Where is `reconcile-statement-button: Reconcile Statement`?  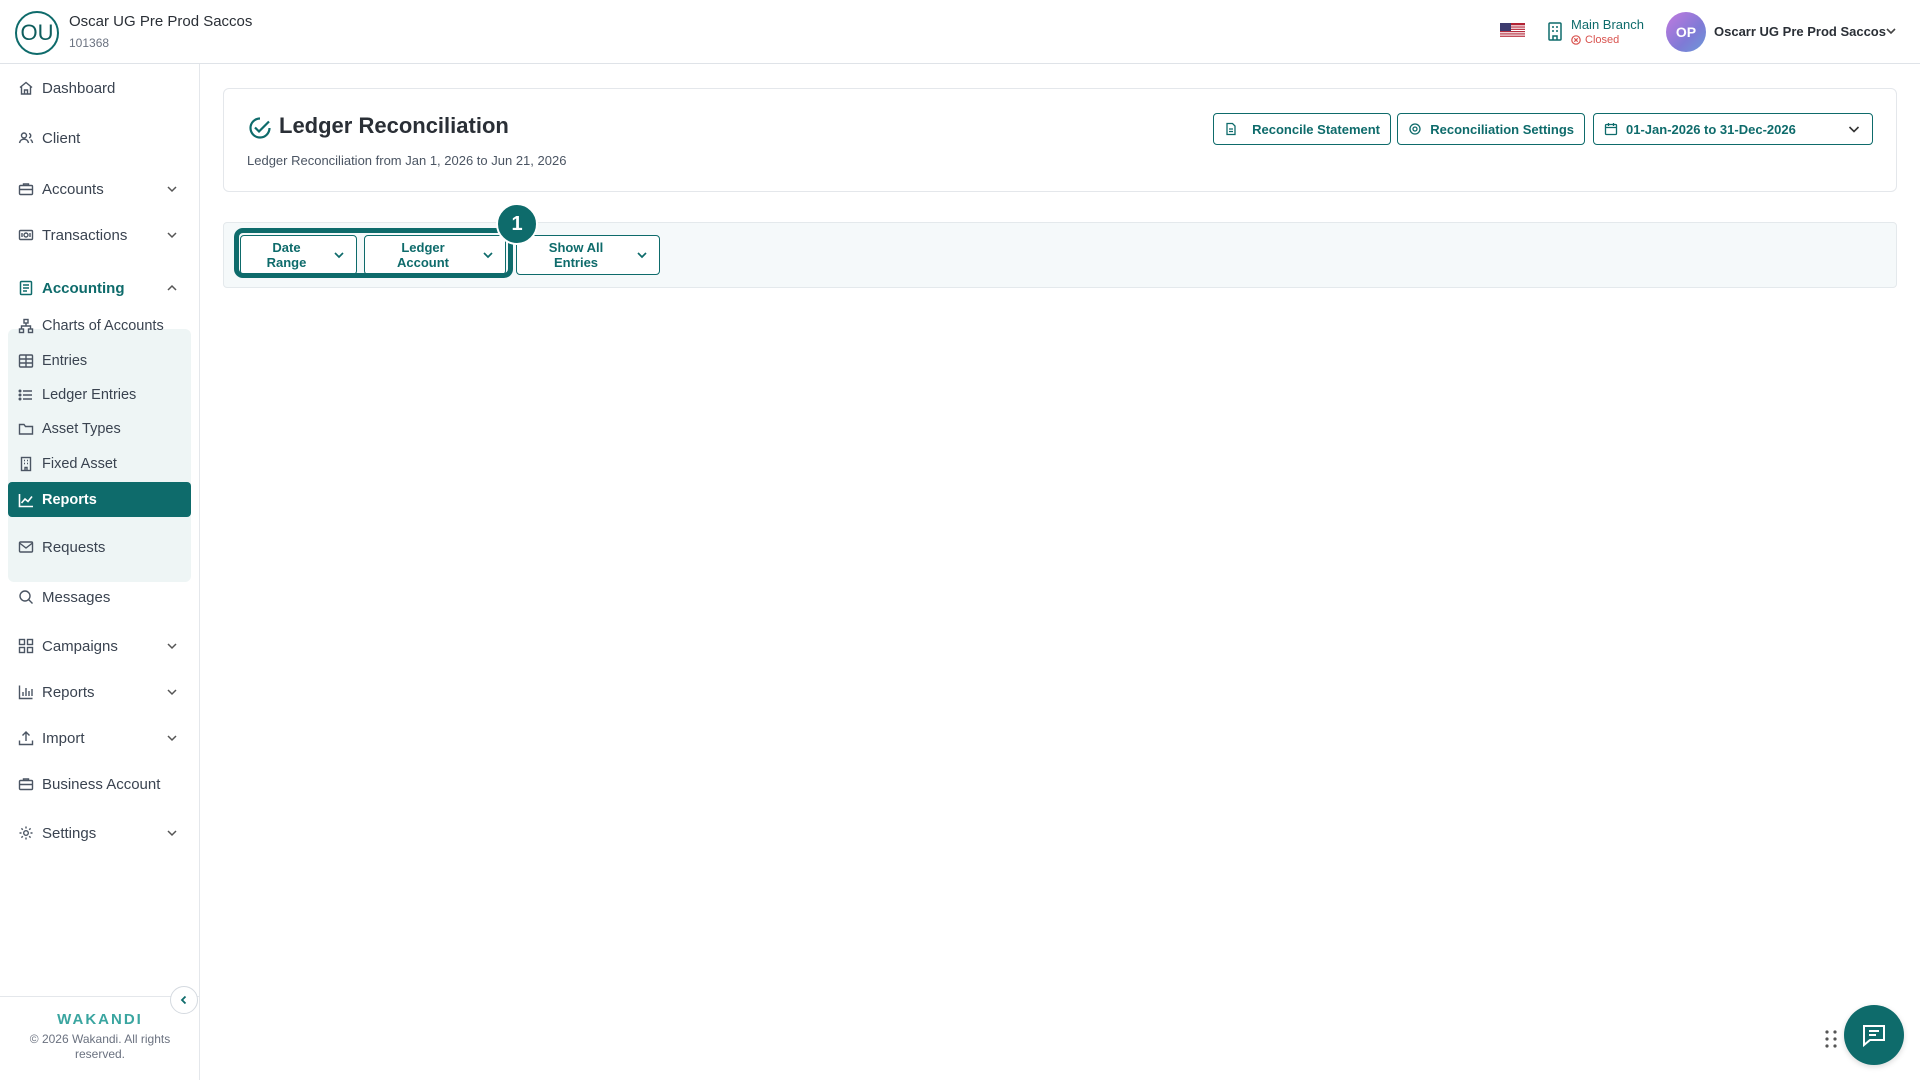
reconcile-statement-button: Reconcile Statement is located at coordinates (1302, 129).